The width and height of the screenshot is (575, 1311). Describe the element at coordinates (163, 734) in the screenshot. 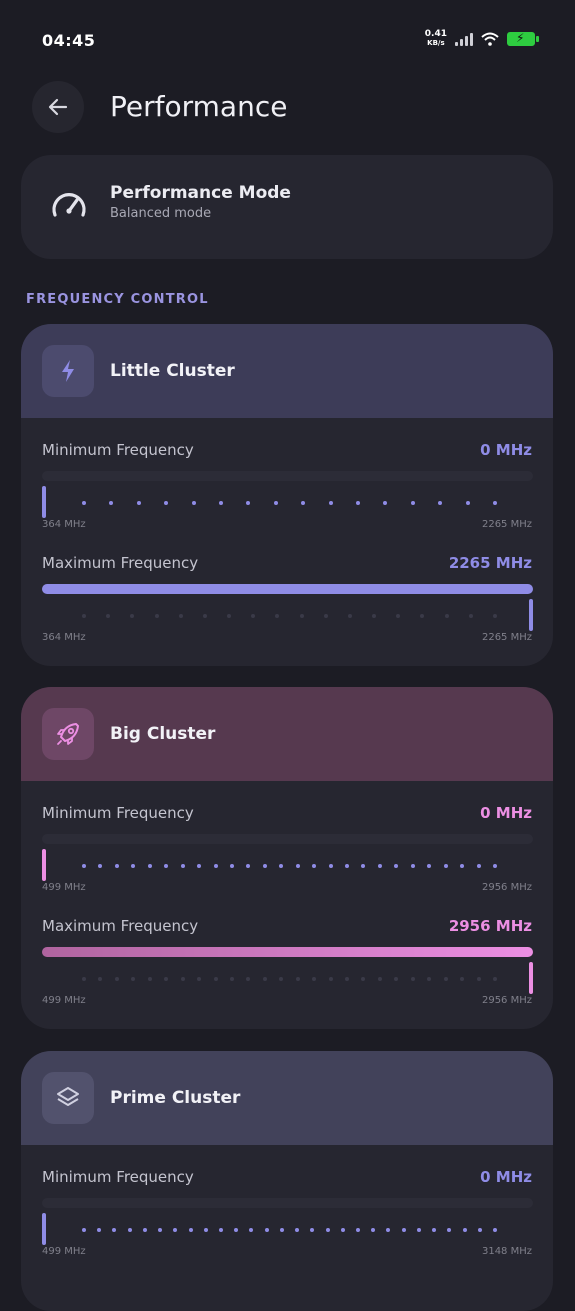

I see `big-cluster-name: Big Cluster` at that location.